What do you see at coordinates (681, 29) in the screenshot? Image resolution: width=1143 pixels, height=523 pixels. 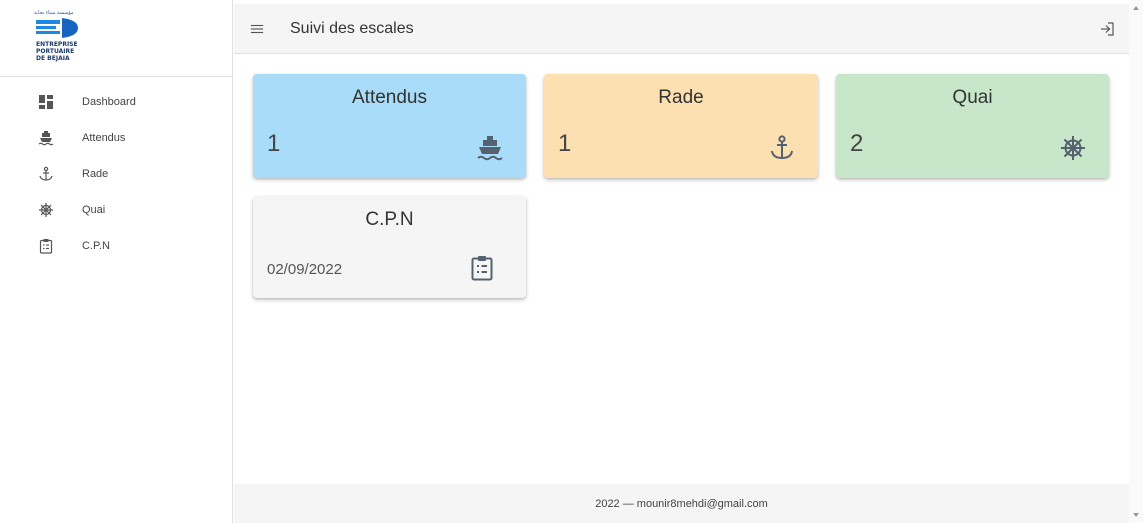 I see `app-header: Suivi des escales` at bounding box center [681, 29].